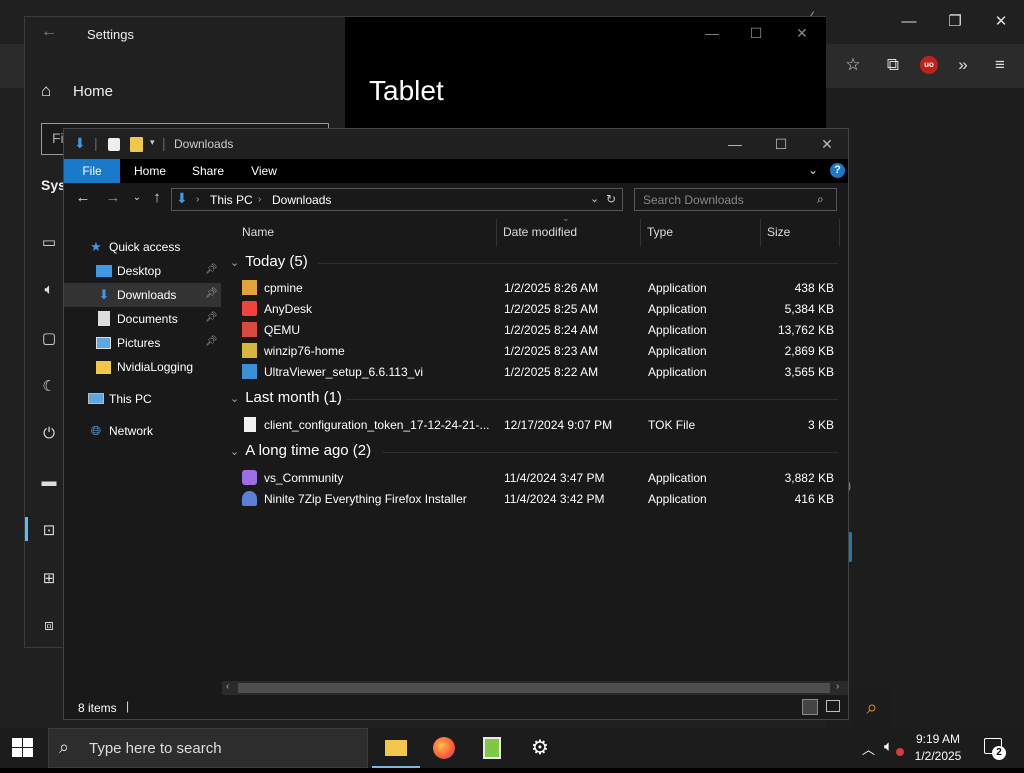 This screenshot has height=773, width=1024. Describe the element at coordinates (83, 197) in the screenshot. I see `back-button: ←` at that location.